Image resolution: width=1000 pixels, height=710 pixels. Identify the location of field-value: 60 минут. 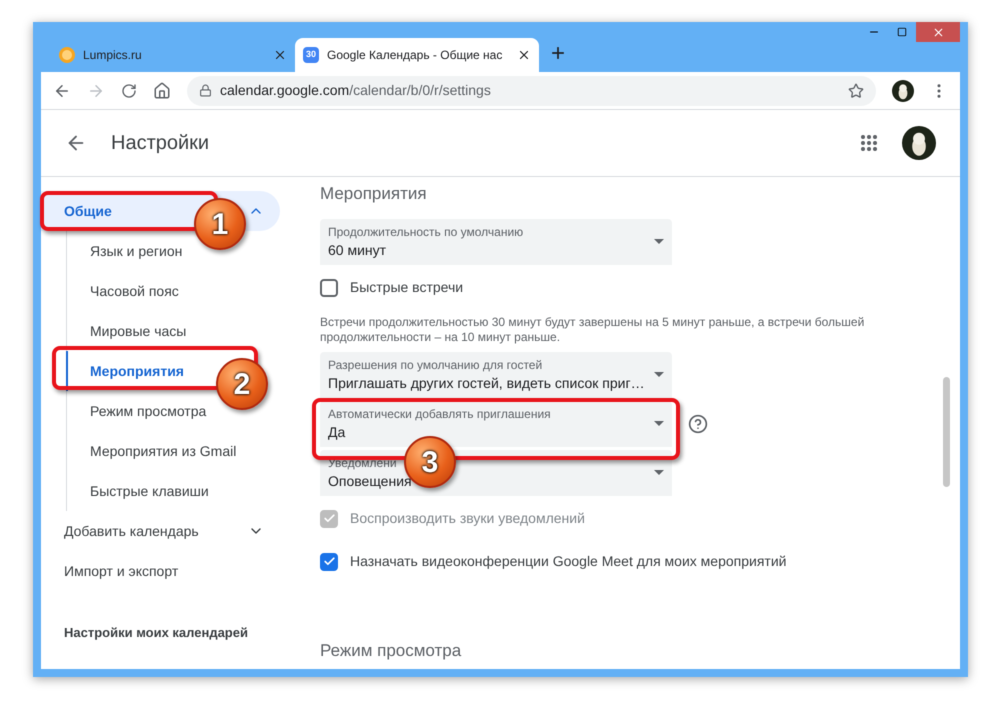
(357, 250).